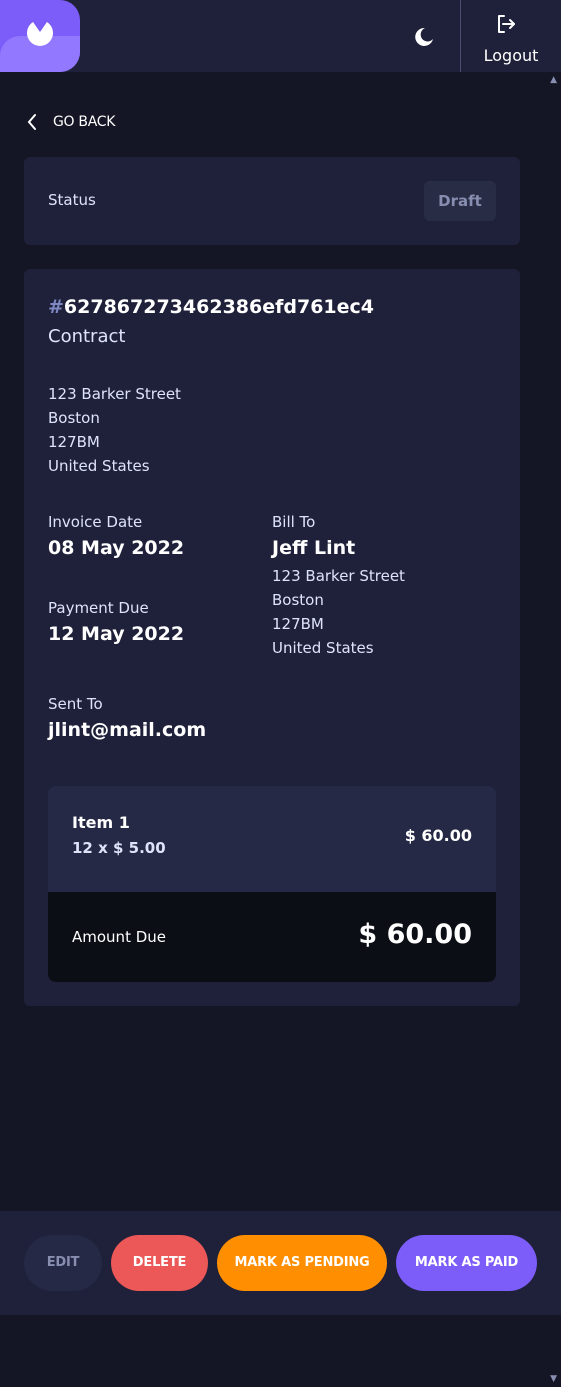 Image resolution: width=561 pixels, height=1387 pixels. What do you see at coordinates (74, 442) in the screenshot?
I see `sender-post-code: 127BM` at bounding box center [74, 442].